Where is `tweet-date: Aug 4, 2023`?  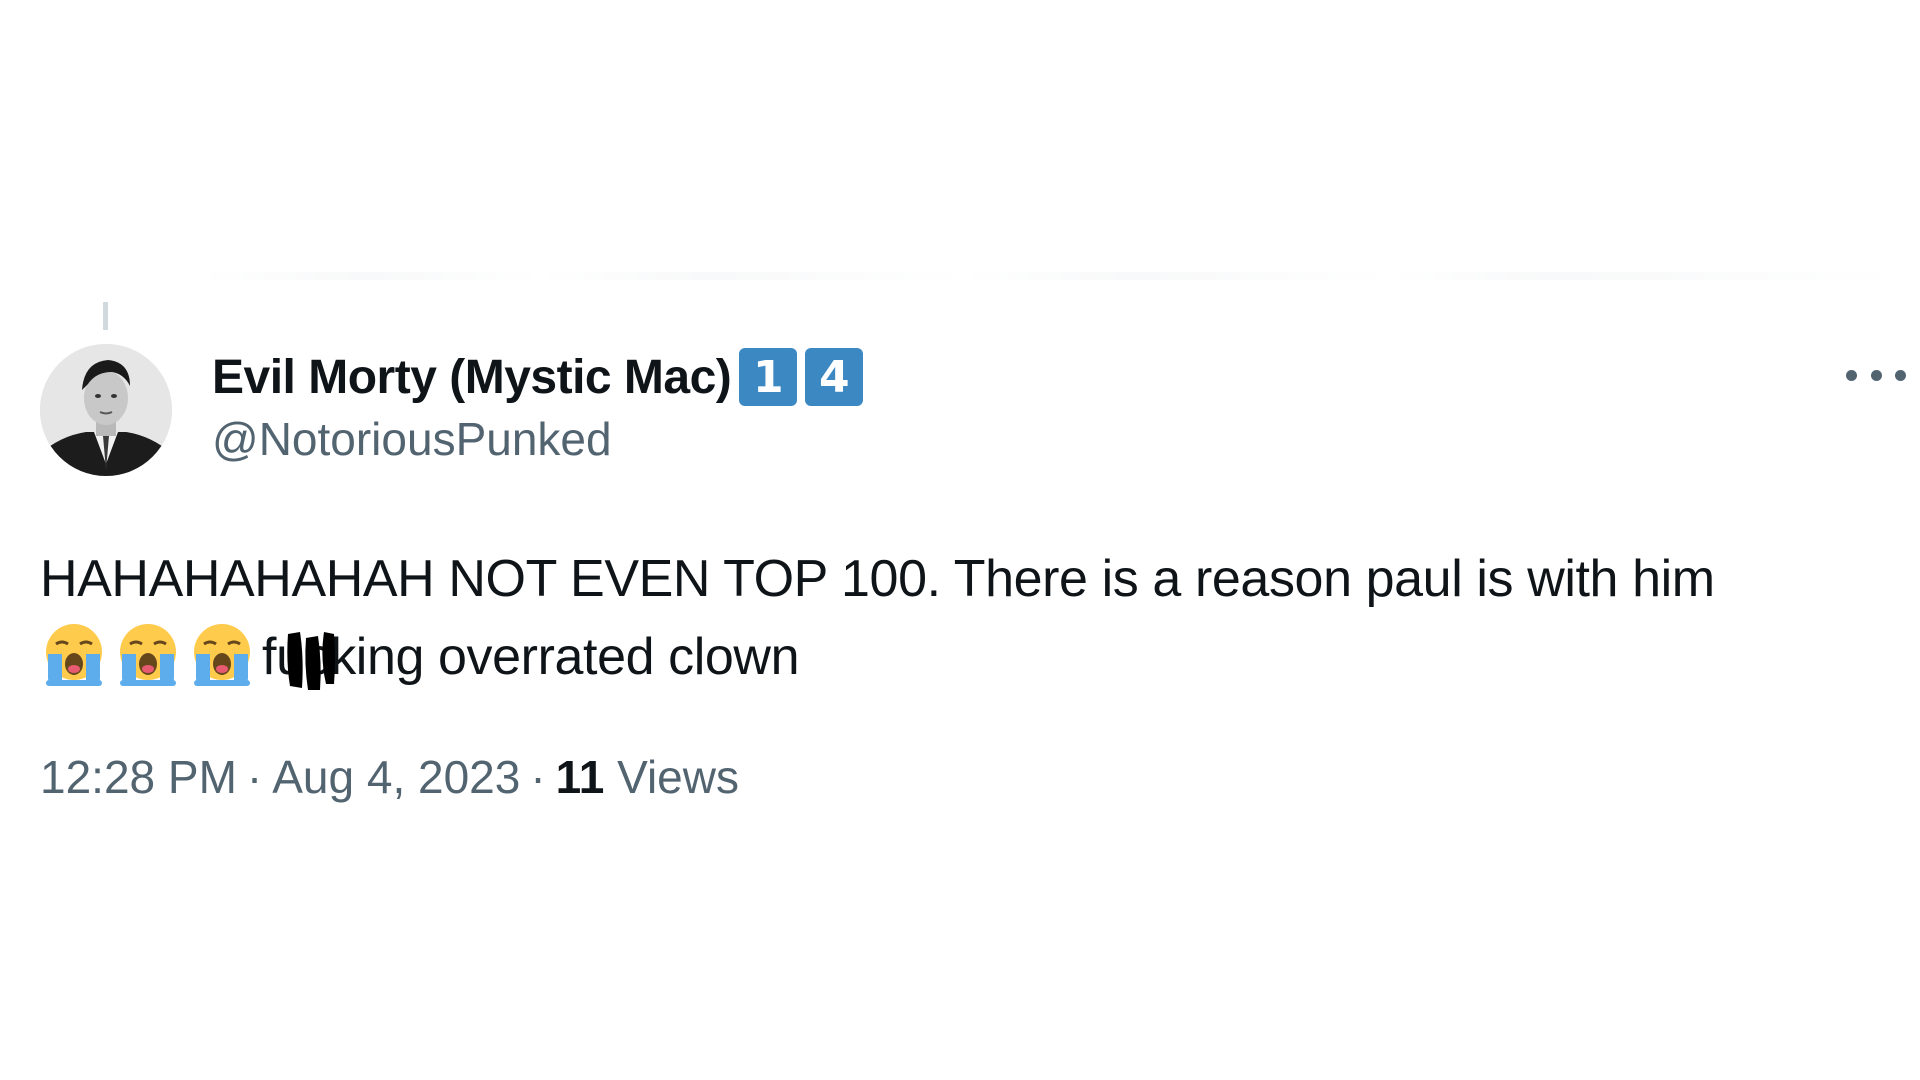
tweet-date: Aug 4, 2023 is located at coordinates (396, 777).